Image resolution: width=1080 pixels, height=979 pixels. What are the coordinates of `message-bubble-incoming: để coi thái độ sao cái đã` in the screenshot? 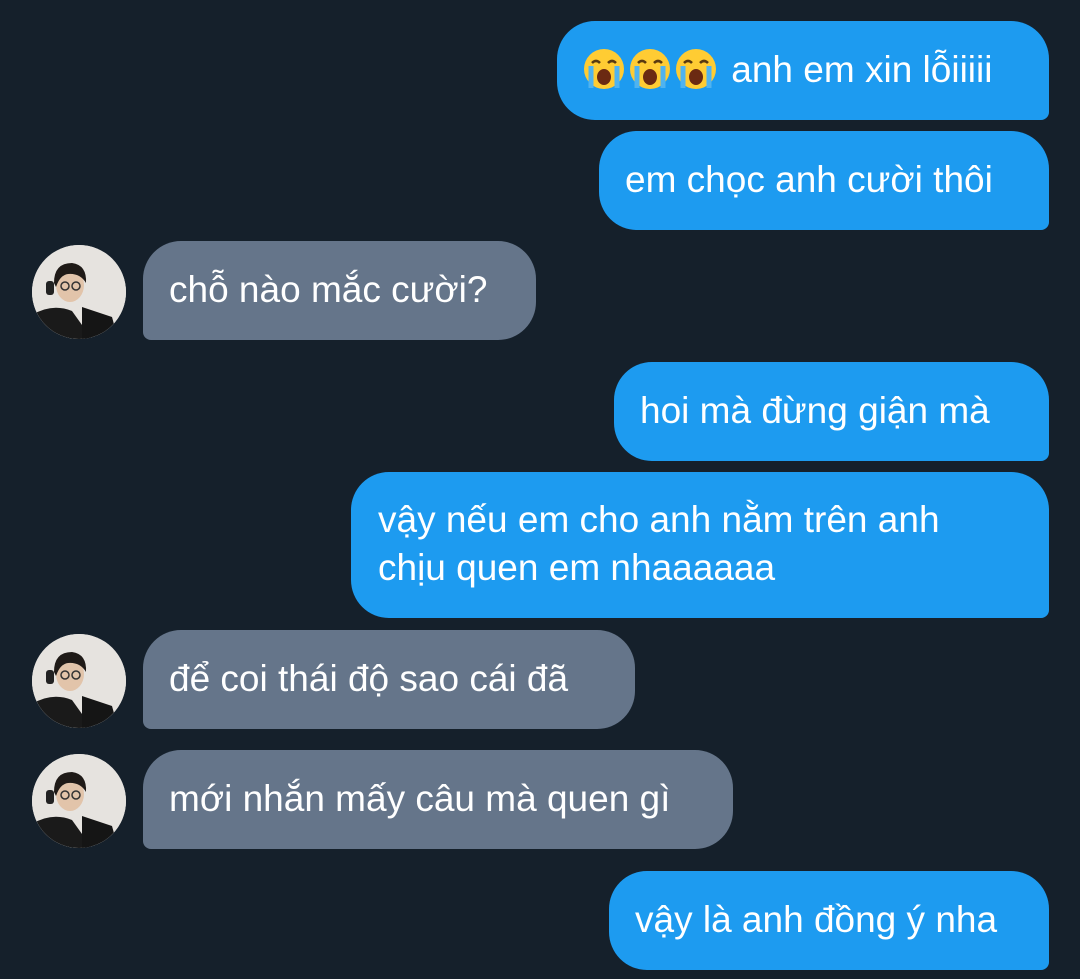 It's located at (389, 679).